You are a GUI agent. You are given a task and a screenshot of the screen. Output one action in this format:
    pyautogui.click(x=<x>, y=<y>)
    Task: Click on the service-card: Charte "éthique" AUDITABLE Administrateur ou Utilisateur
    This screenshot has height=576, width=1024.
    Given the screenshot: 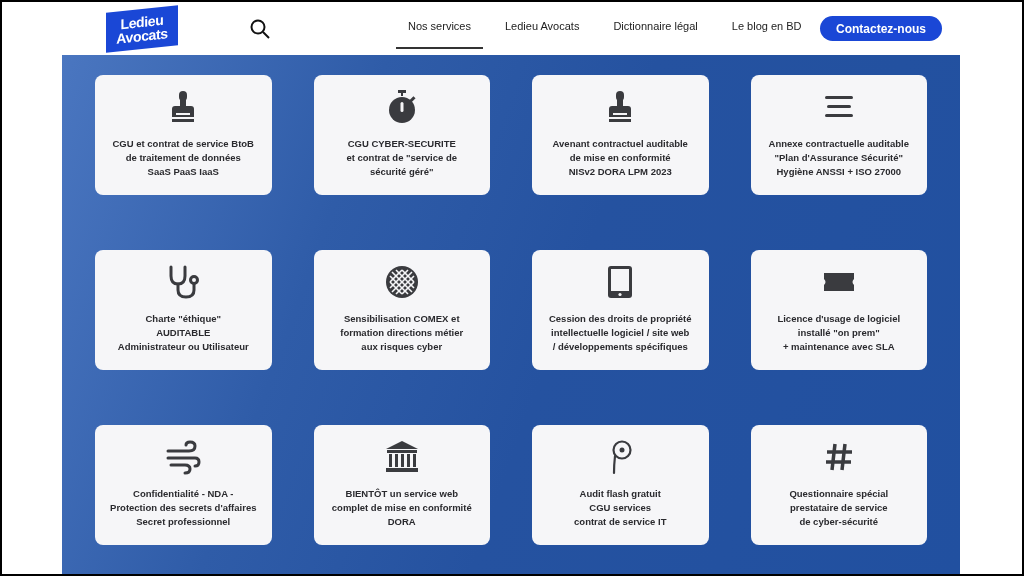 What is the action you would take?
    pyautogui.click(x=183, y=310)
    